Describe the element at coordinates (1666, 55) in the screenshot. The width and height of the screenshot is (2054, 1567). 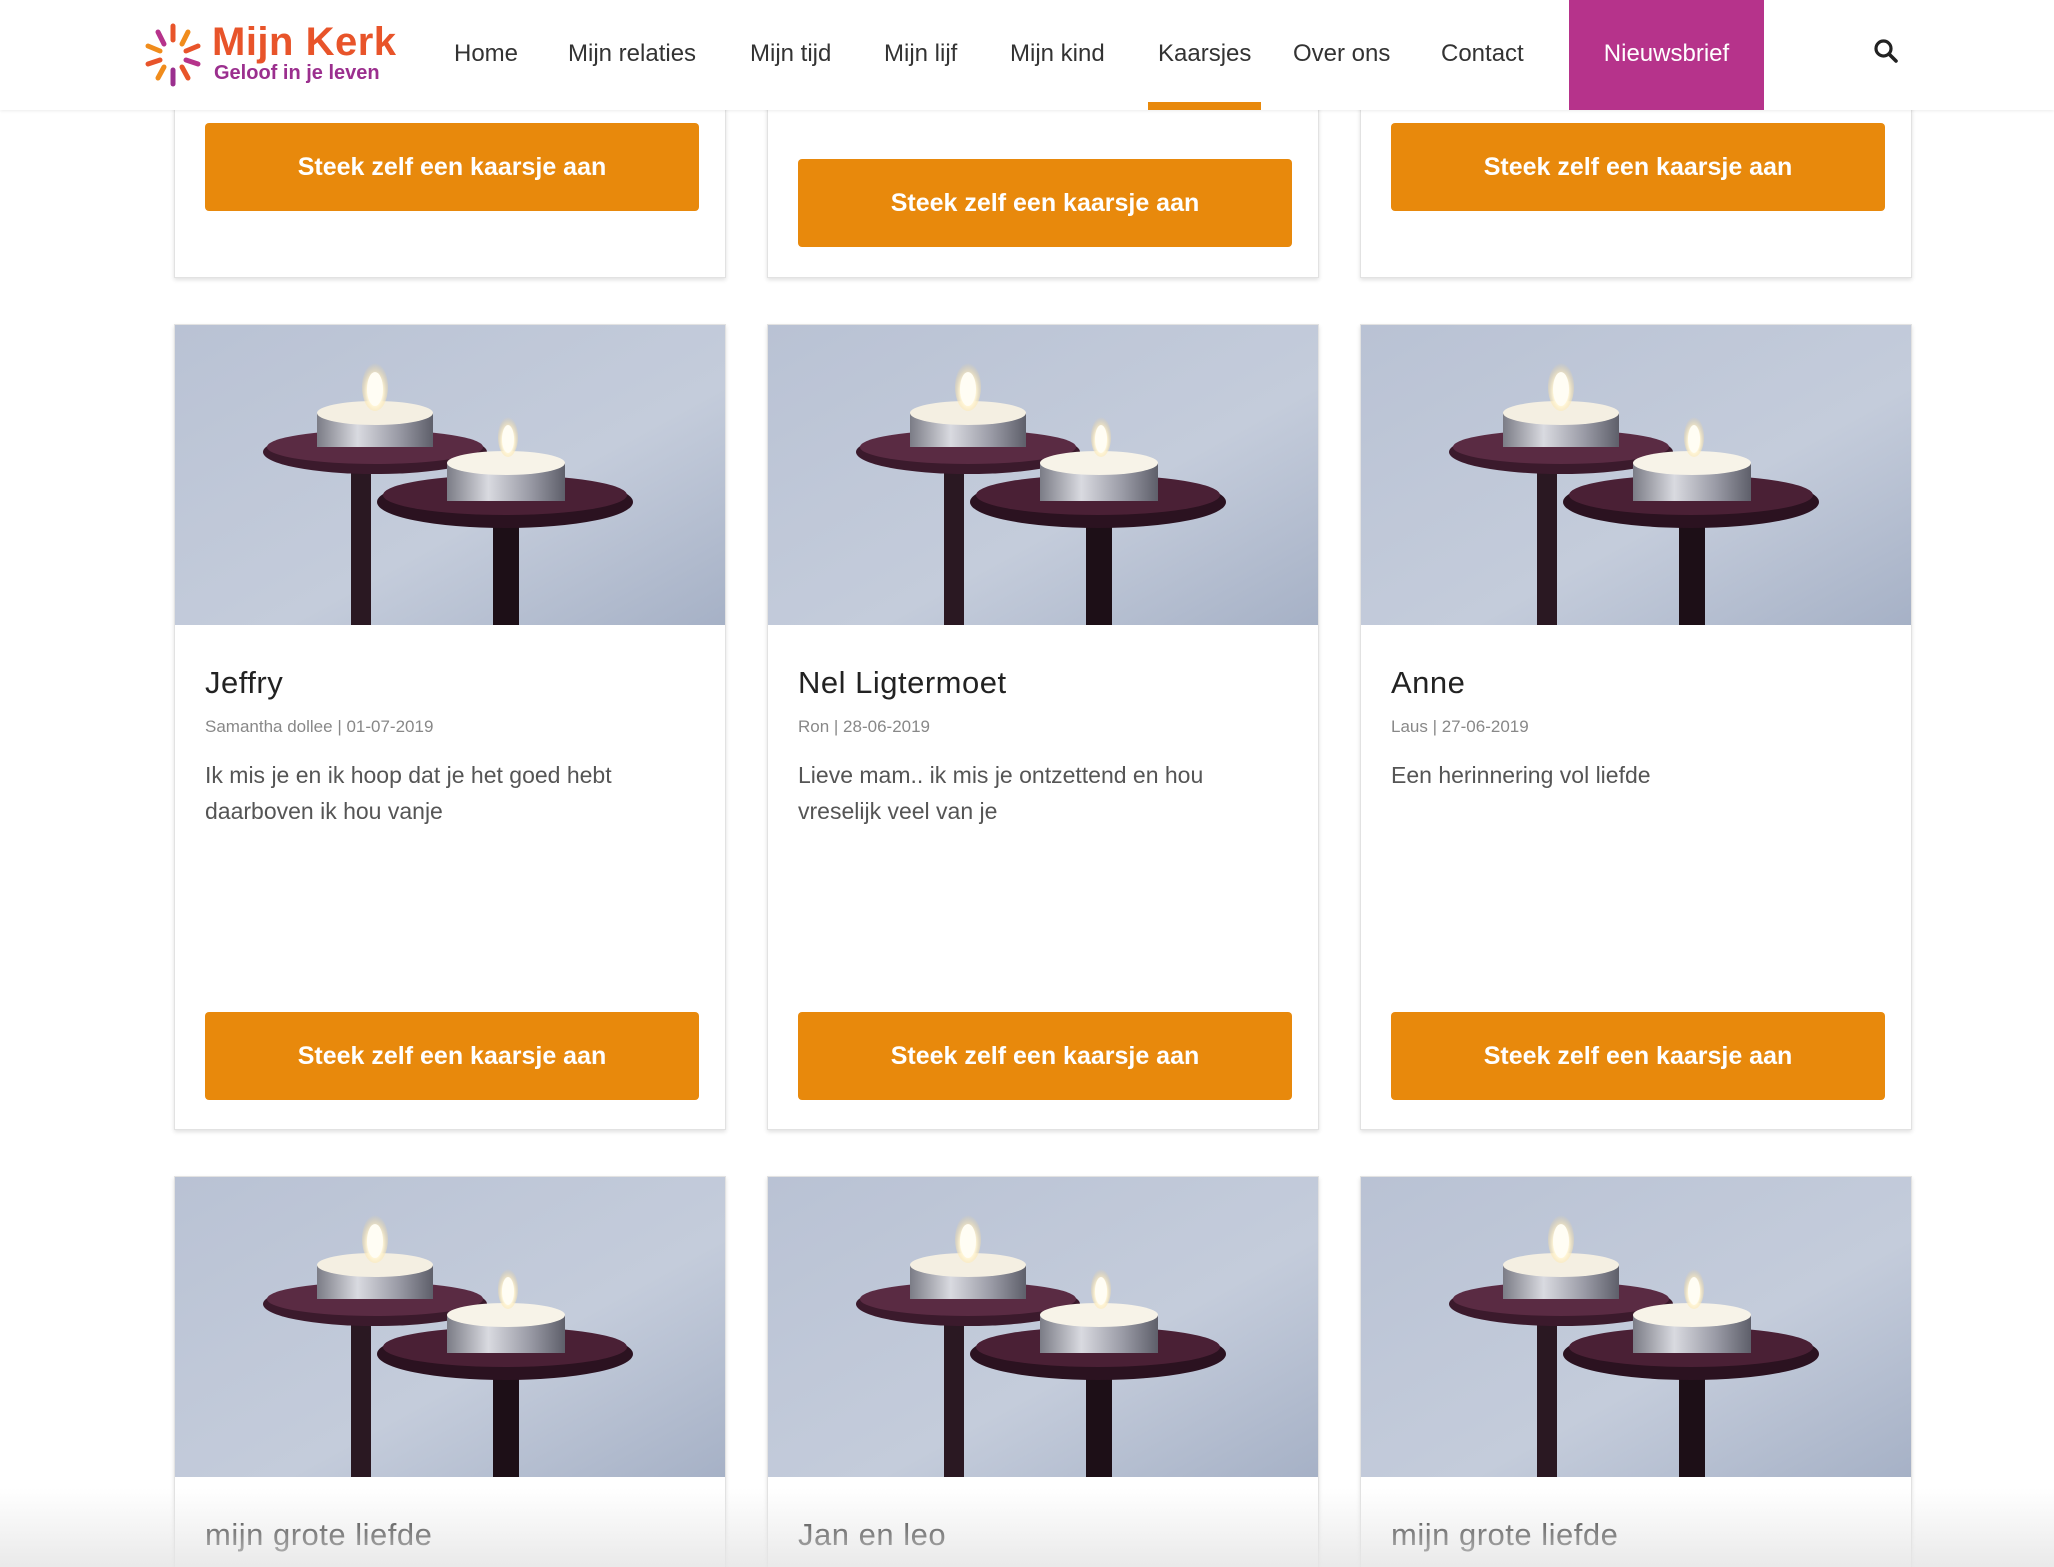
I see `newsletter-button: Nieuwsbrief` at that location.